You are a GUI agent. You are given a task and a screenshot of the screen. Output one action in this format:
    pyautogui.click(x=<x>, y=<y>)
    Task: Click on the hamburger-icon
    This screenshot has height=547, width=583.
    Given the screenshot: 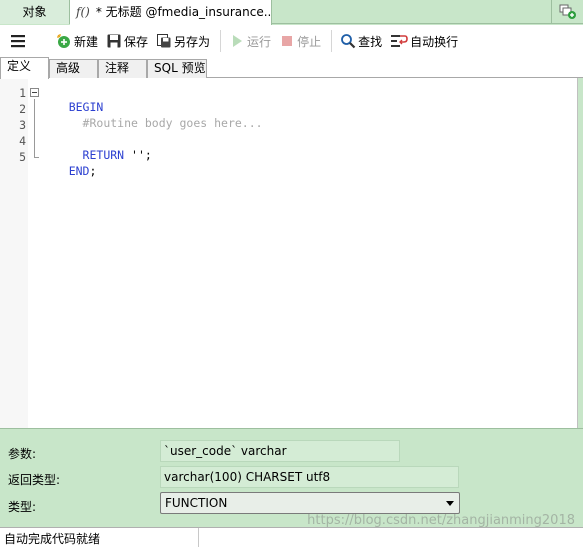 What is the action you would take?
    pyautogui.click(x=18, y=41)
    